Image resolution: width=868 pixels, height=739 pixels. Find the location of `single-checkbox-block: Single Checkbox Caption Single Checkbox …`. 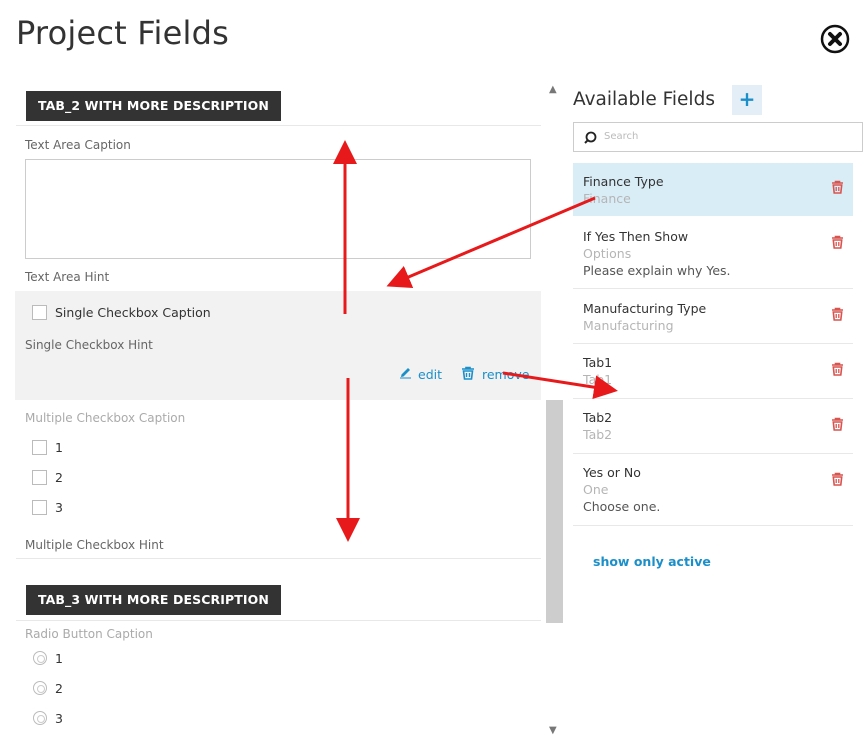

single-checkbox-block: Single Checkbox Caption Single Checkbox … is located at coordinates (278, 345).